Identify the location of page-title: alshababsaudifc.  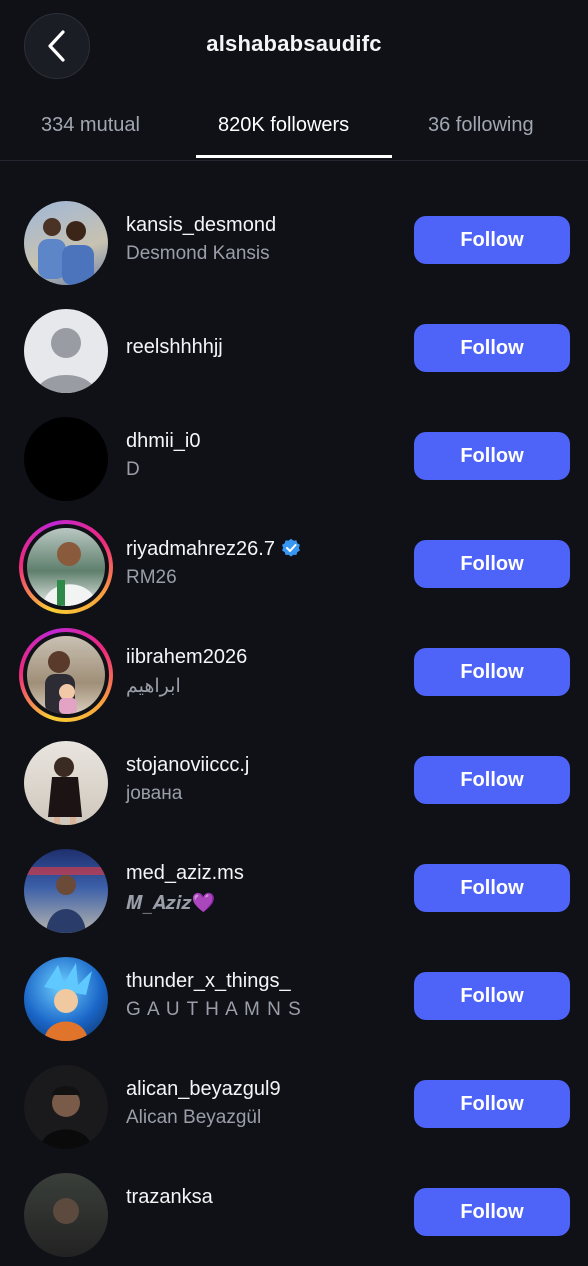
(294, 43).